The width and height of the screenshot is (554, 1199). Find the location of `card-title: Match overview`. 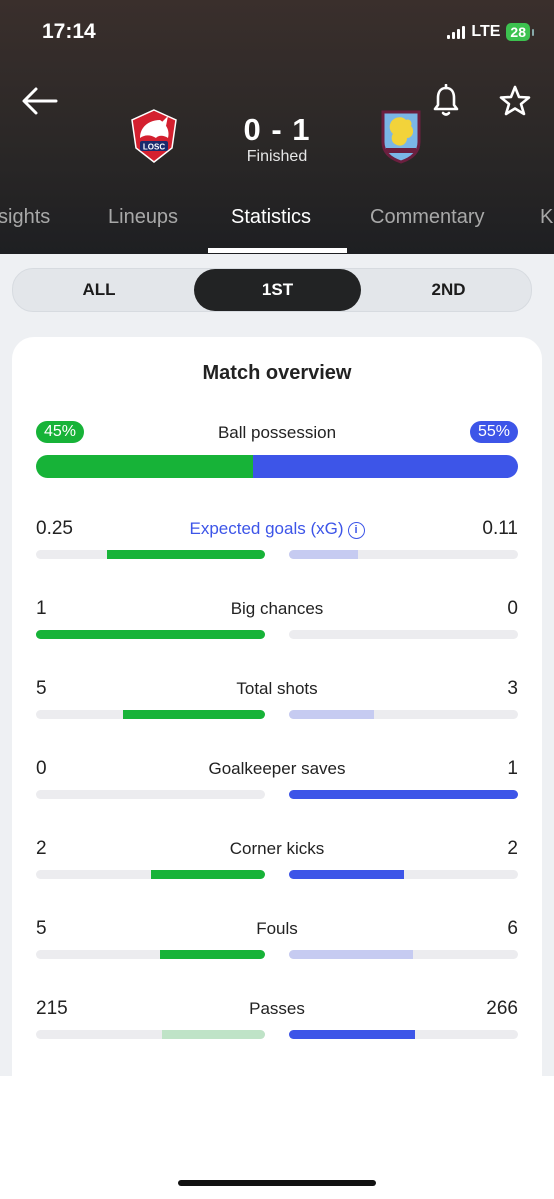

card-title: Match overview is located at coordinates (277, 373).